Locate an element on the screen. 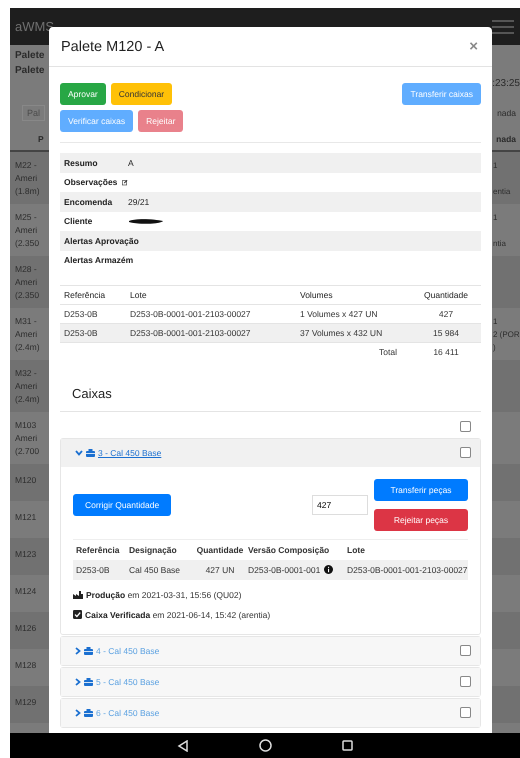 Image resolution: width=520 pixels, height=758 pixels. factory-icon is located at coordinates (78, 594).